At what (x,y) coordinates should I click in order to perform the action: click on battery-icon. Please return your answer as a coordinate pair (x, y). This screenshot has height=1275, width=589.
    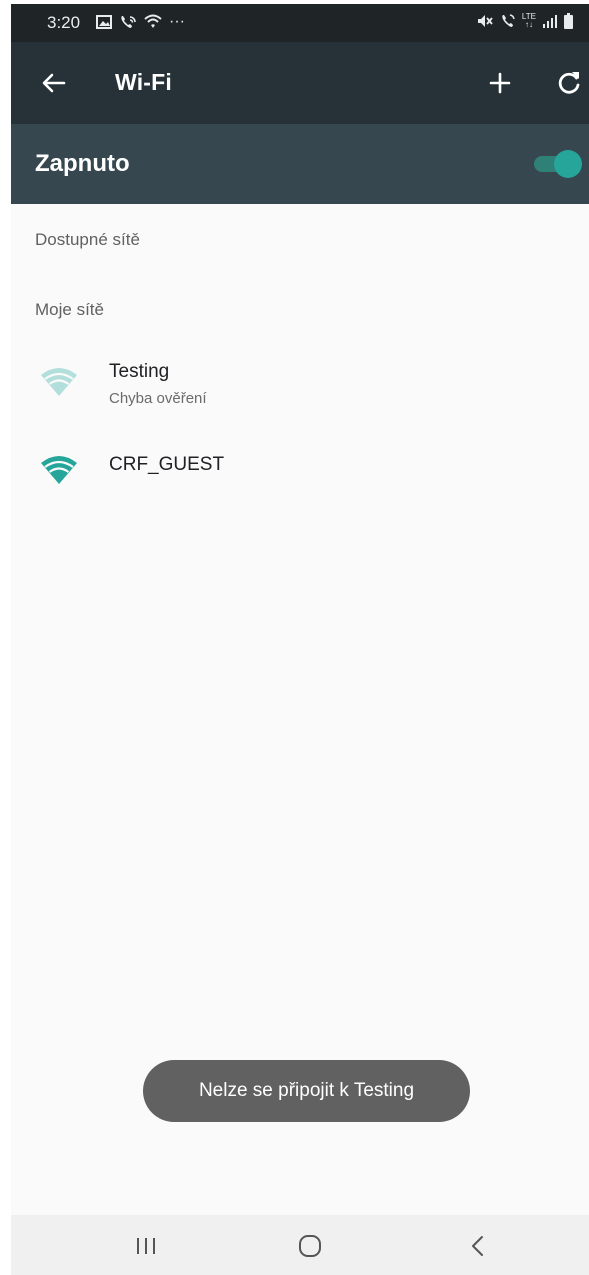
    Looking at the image, I should click on (568, 21).